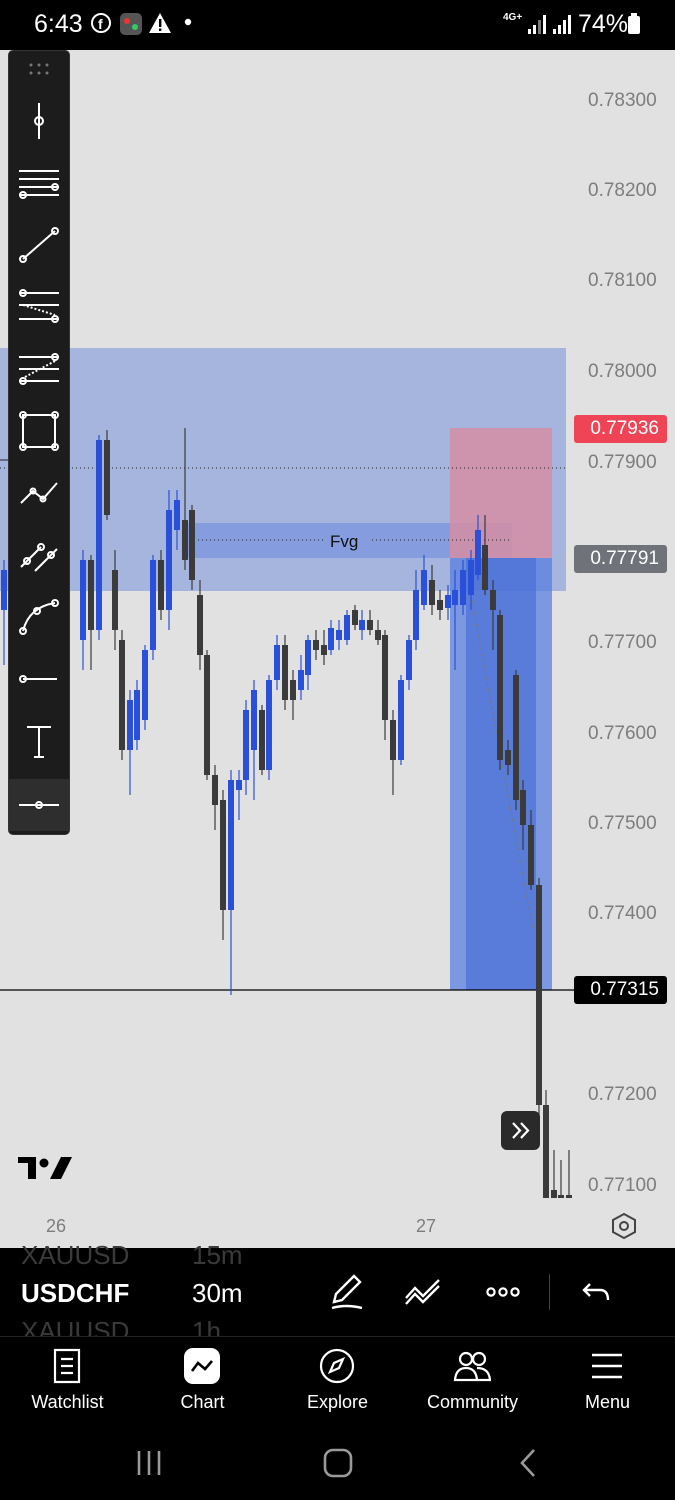 The image size is (675, 1500). I want to click on scroll-to-realtime-button, so click(520, 1130).